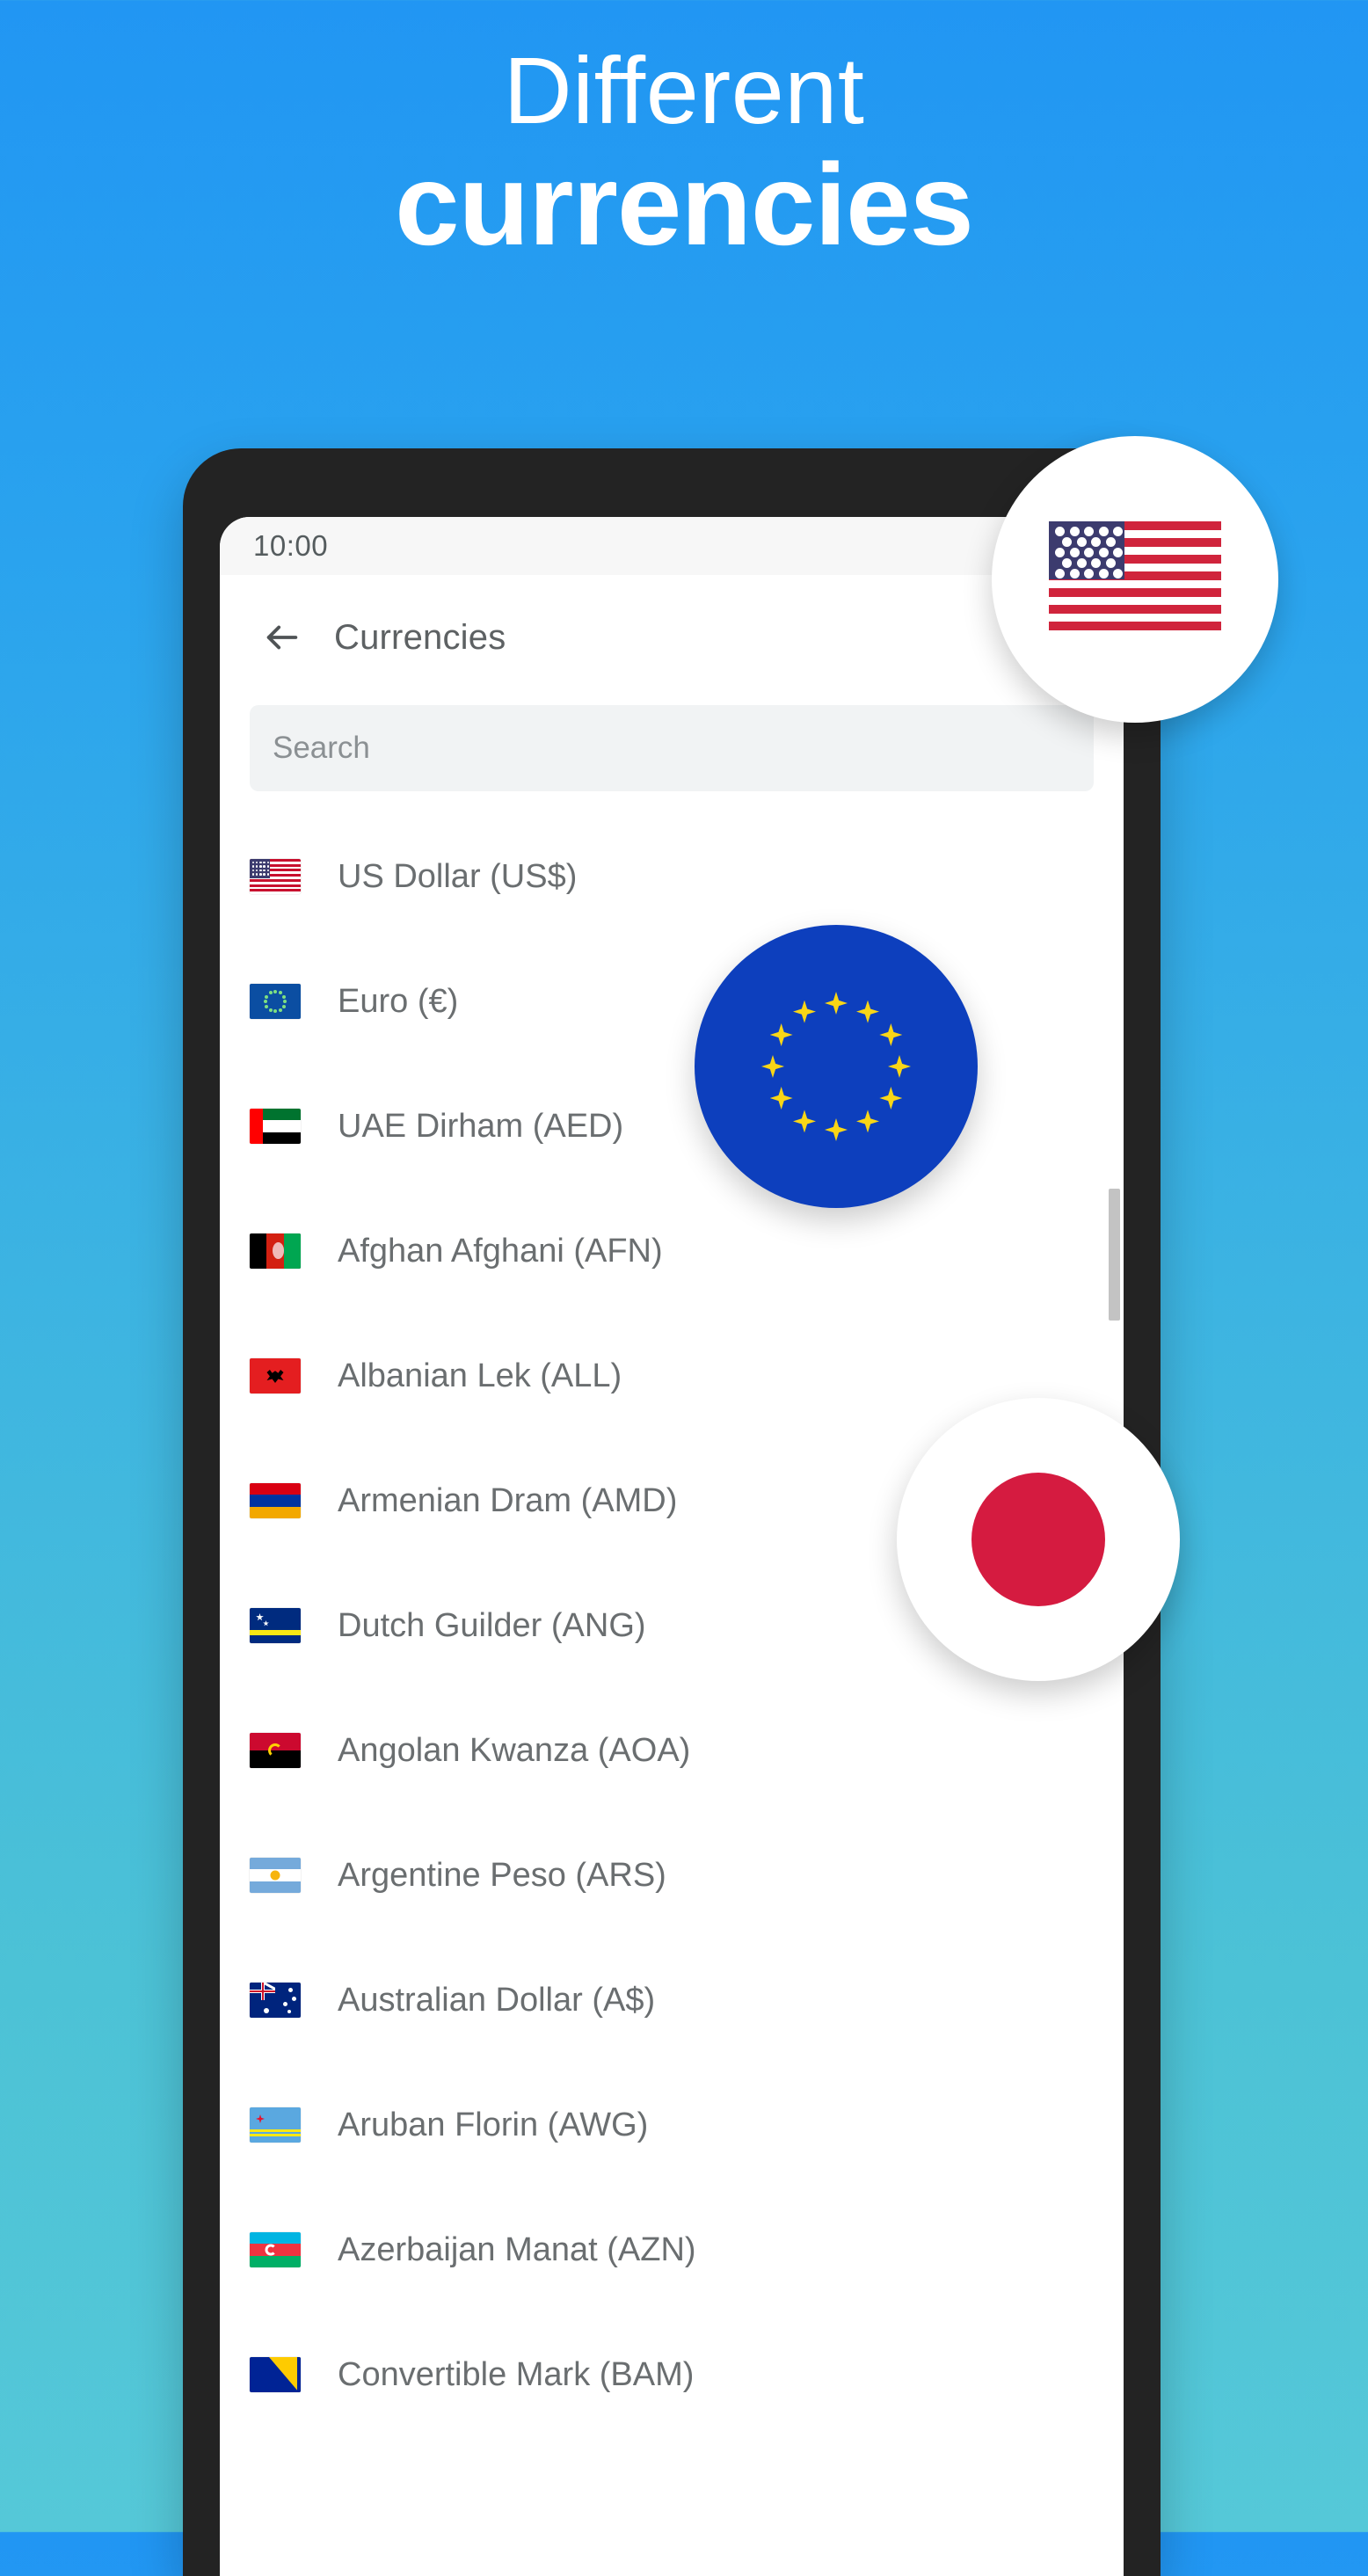 This screenshot has width=1368, height=2576. I want to click on list-item: UAE Dirham (AED), so click(672, 1126).